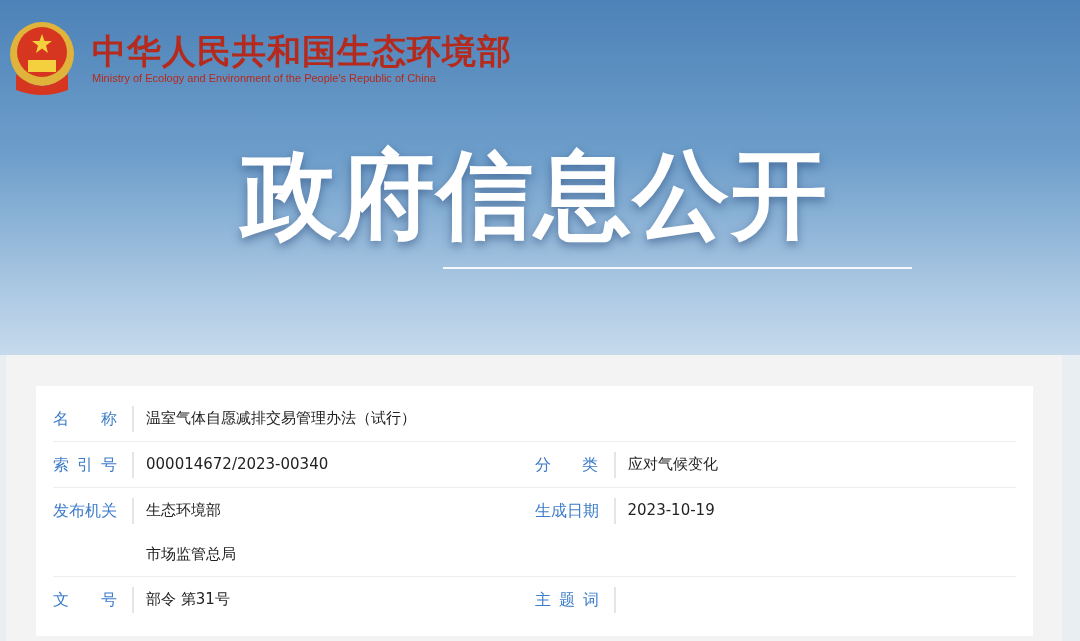  What do you see at coordinates (281, 418) in the screenshot?
I see `field-value: 温室气体自愿减排交易管理办法（试行）` at bounding box center [281, 418].